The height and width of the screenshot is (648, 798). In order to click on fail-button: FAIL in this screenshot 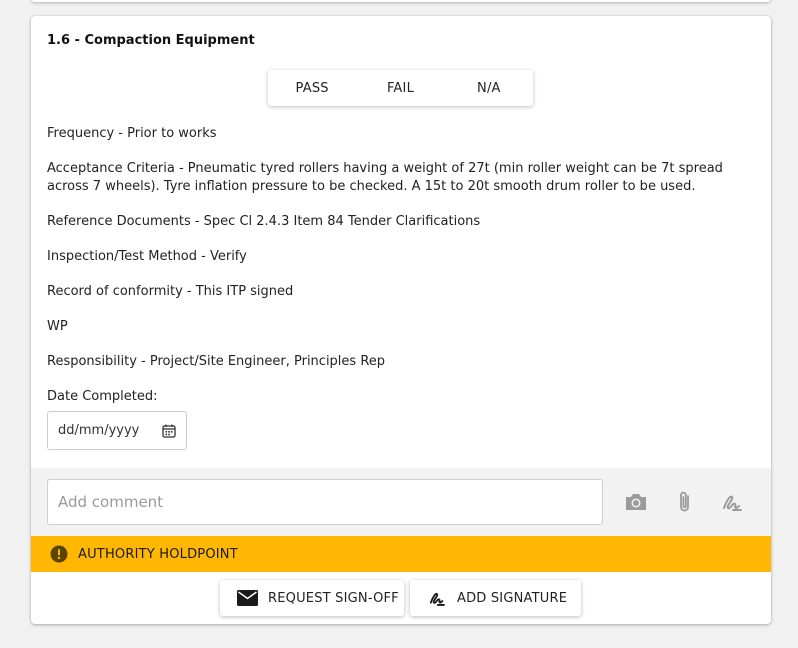, I will do `click(400, 88)`.